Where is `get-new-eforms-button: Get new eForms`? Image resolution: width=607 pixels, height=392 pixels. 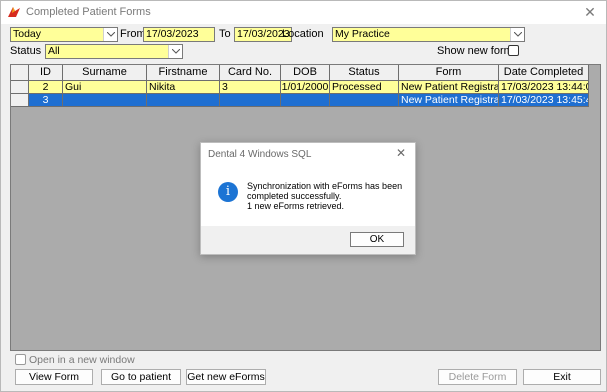
get-new-eforms-button: Get new eForms is located at coordinates (226, 377).